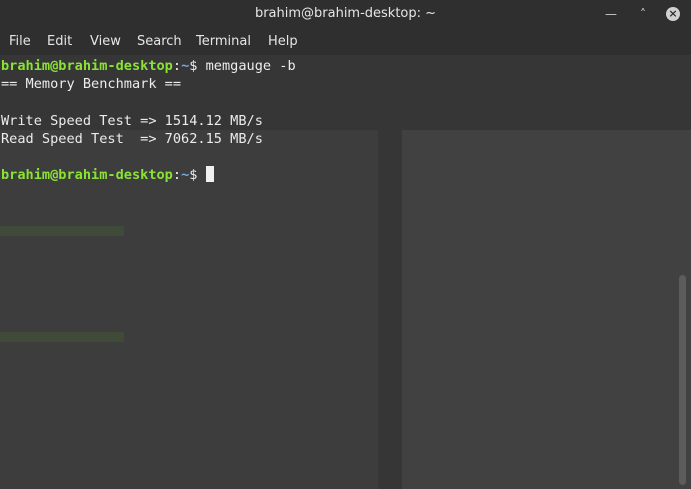 The height and width of the screenshot is (489, 691). I want to click on menu-terminal: Terminal, so click(223, 41).